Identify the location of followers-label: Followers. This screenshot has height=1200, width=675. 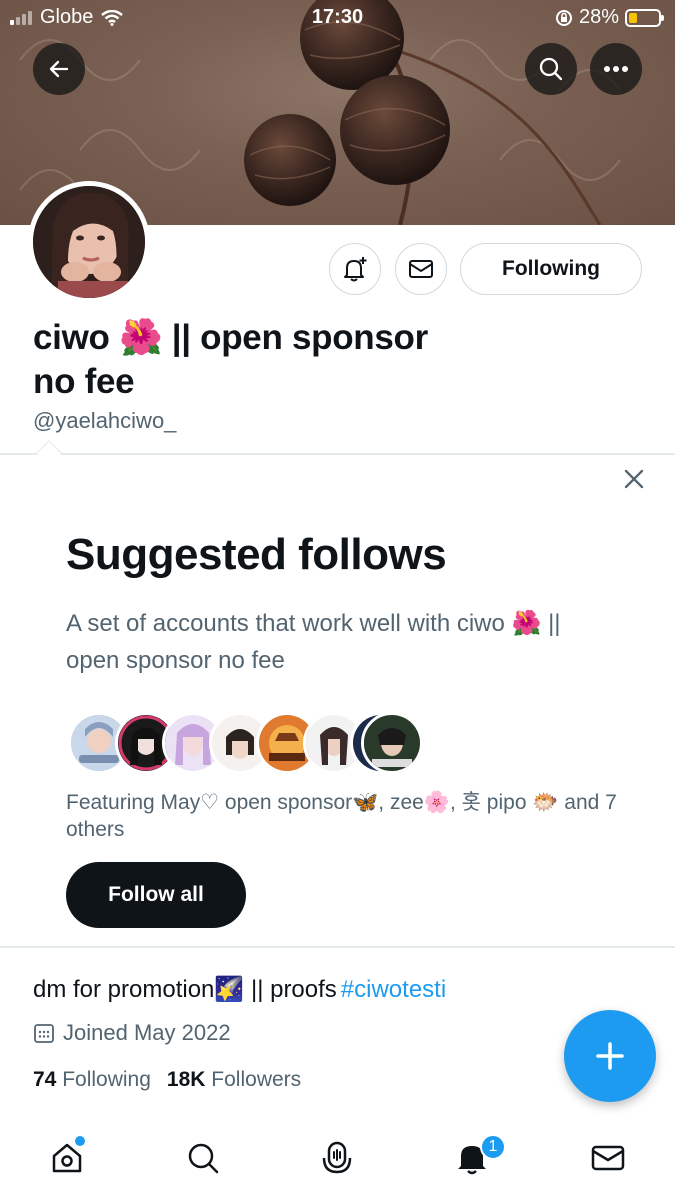
(256, 1079).